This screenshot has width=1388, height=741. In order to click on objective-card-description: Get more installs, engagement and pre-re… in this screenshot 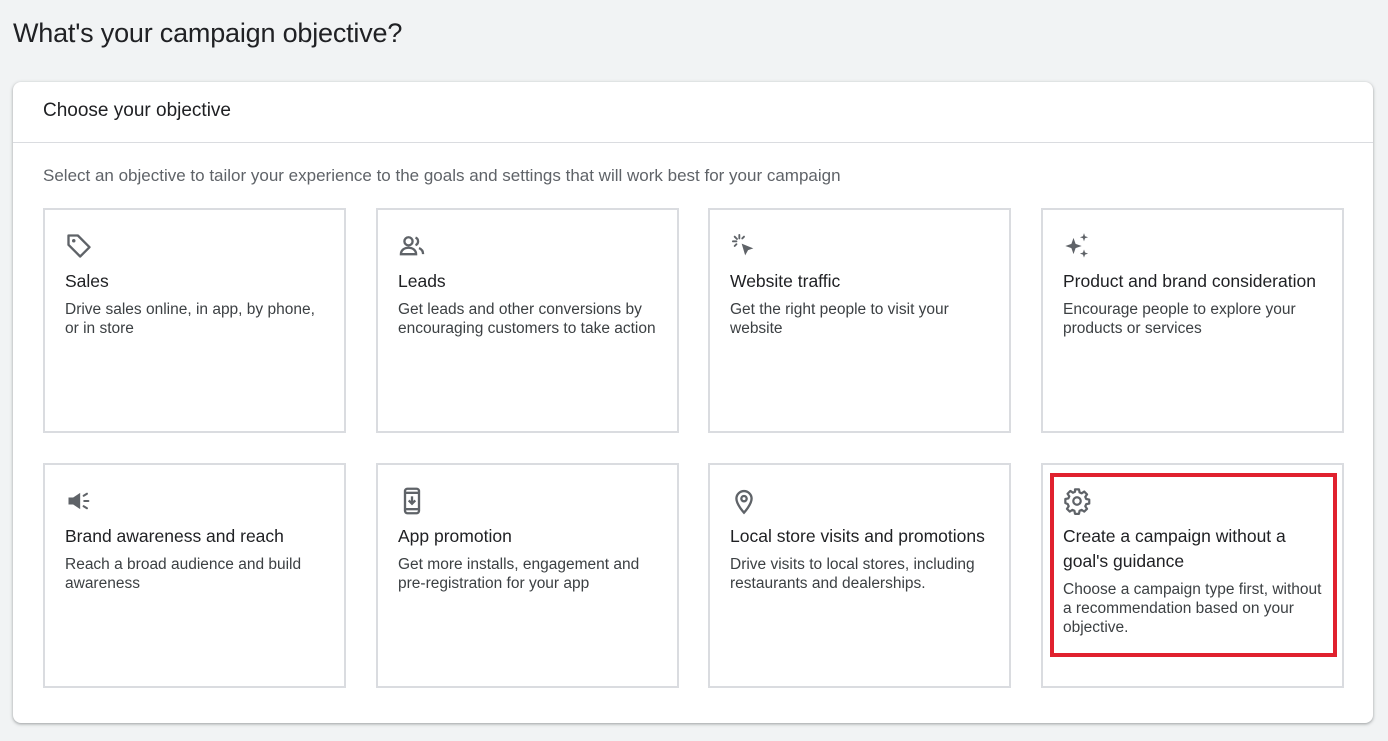, I will do `click(519, 574)`.